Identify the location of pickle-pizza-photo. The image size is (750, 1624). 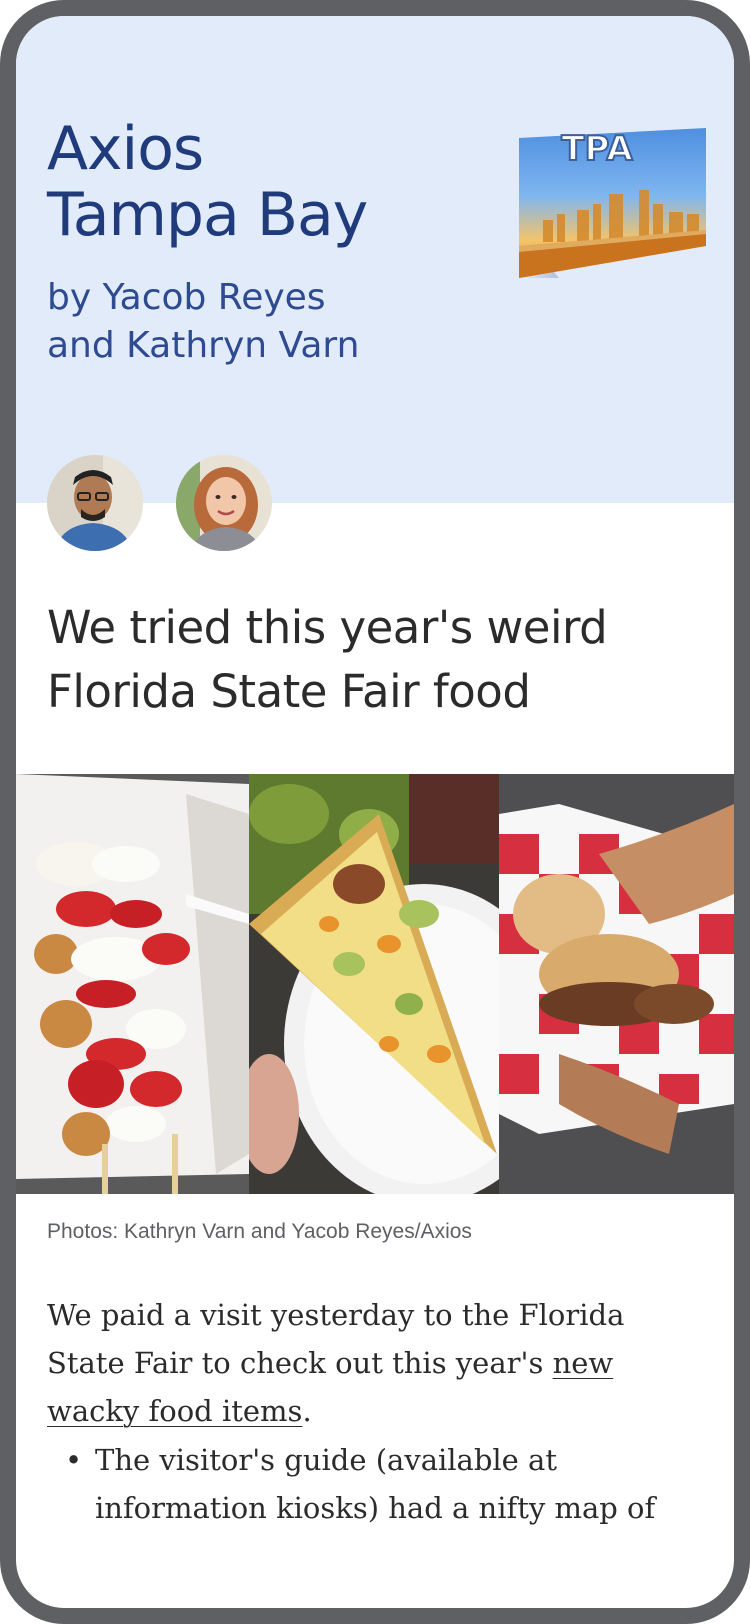
(374, 984).